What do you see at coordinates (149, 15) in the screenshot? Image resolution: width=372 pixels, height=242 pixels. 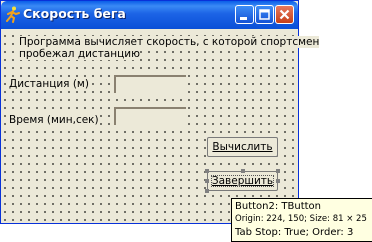 I see `title-bar: Скорость бега` at bounding box center [149, 15].